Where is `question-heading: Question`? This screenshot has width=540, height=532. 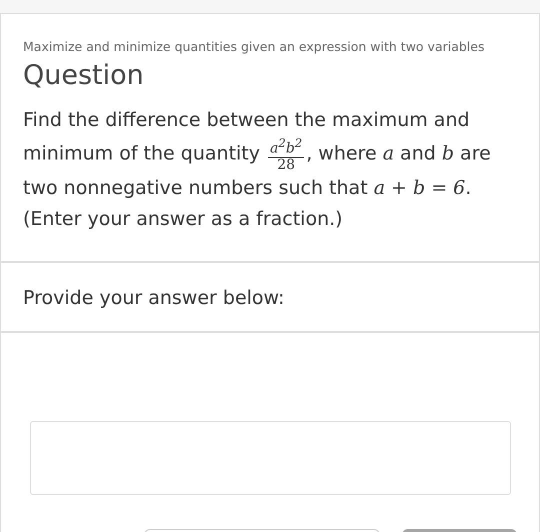 question-heading: Question is located at coordinates (84, 75).